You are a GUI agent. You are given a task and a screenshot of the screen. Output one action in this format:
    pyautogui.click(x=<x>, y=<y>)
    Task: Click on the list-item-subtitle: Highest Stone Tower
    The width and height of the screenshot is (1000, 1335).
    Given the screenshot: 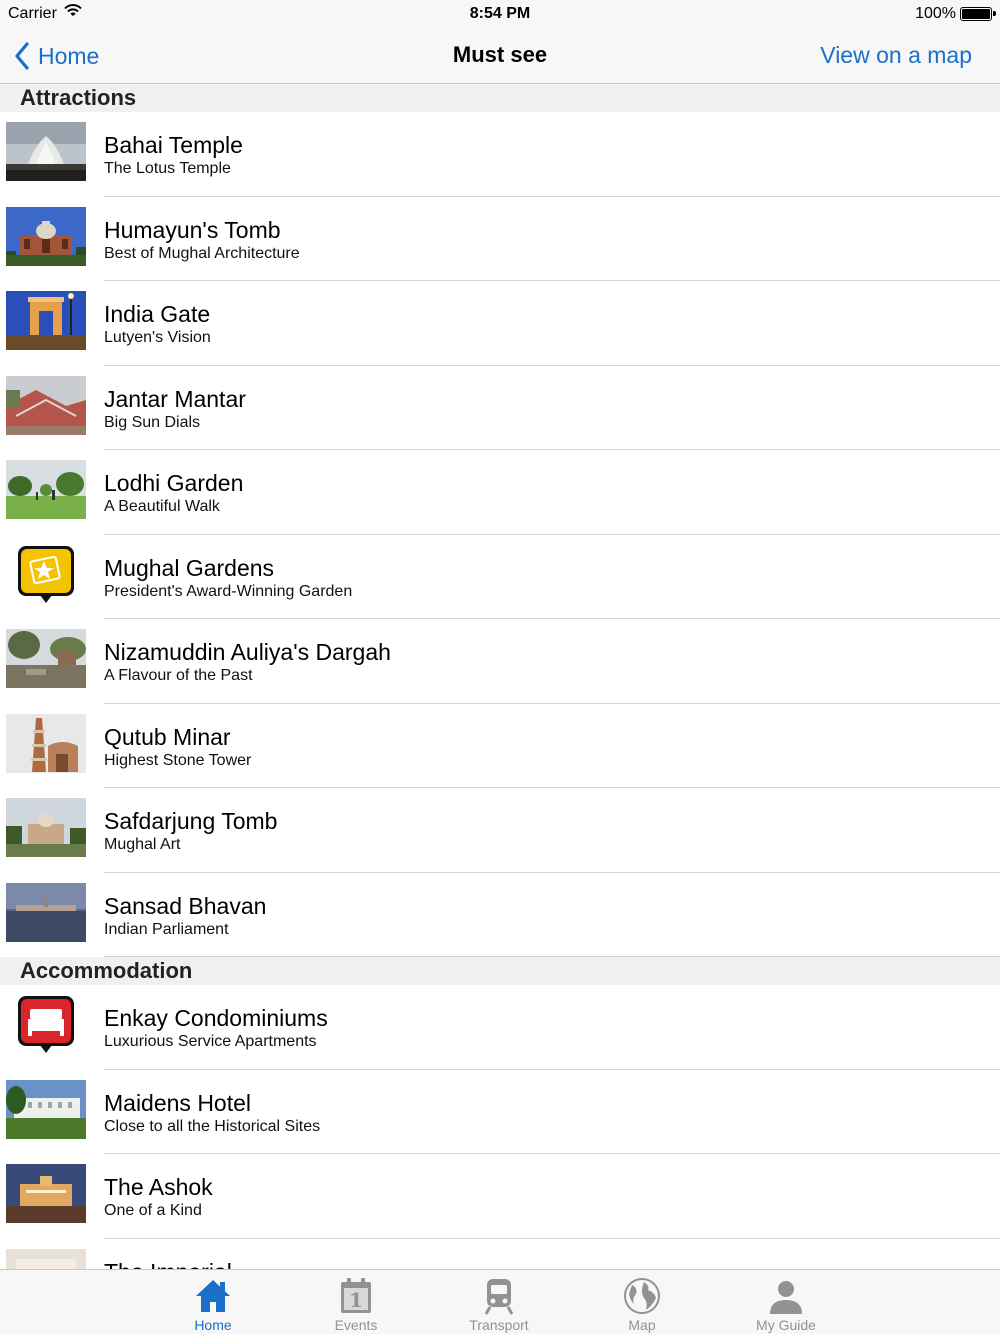 What is the action you would take?
    pyautogui.click(x=178, y=760)
    